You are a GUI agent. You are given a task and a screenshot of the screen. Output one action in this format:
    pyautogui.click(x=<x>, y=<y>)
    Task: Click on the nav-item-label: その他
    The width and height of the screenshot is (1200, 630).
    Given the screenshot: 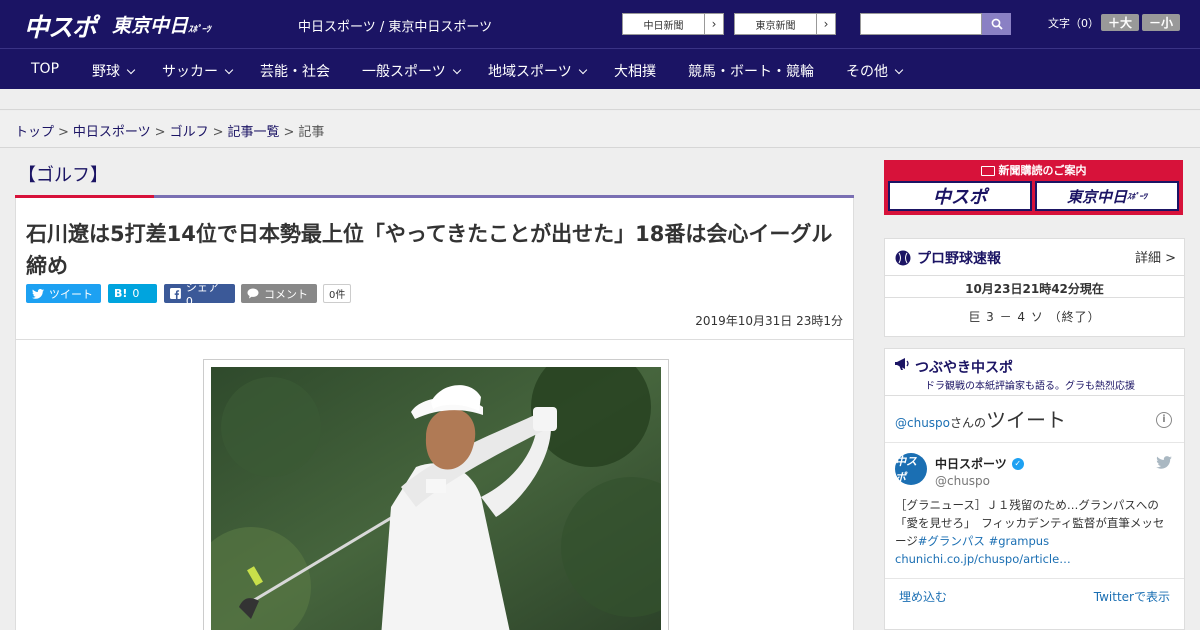 What is the action you would take?
    pyautogui.click(x=867, y=72)
    